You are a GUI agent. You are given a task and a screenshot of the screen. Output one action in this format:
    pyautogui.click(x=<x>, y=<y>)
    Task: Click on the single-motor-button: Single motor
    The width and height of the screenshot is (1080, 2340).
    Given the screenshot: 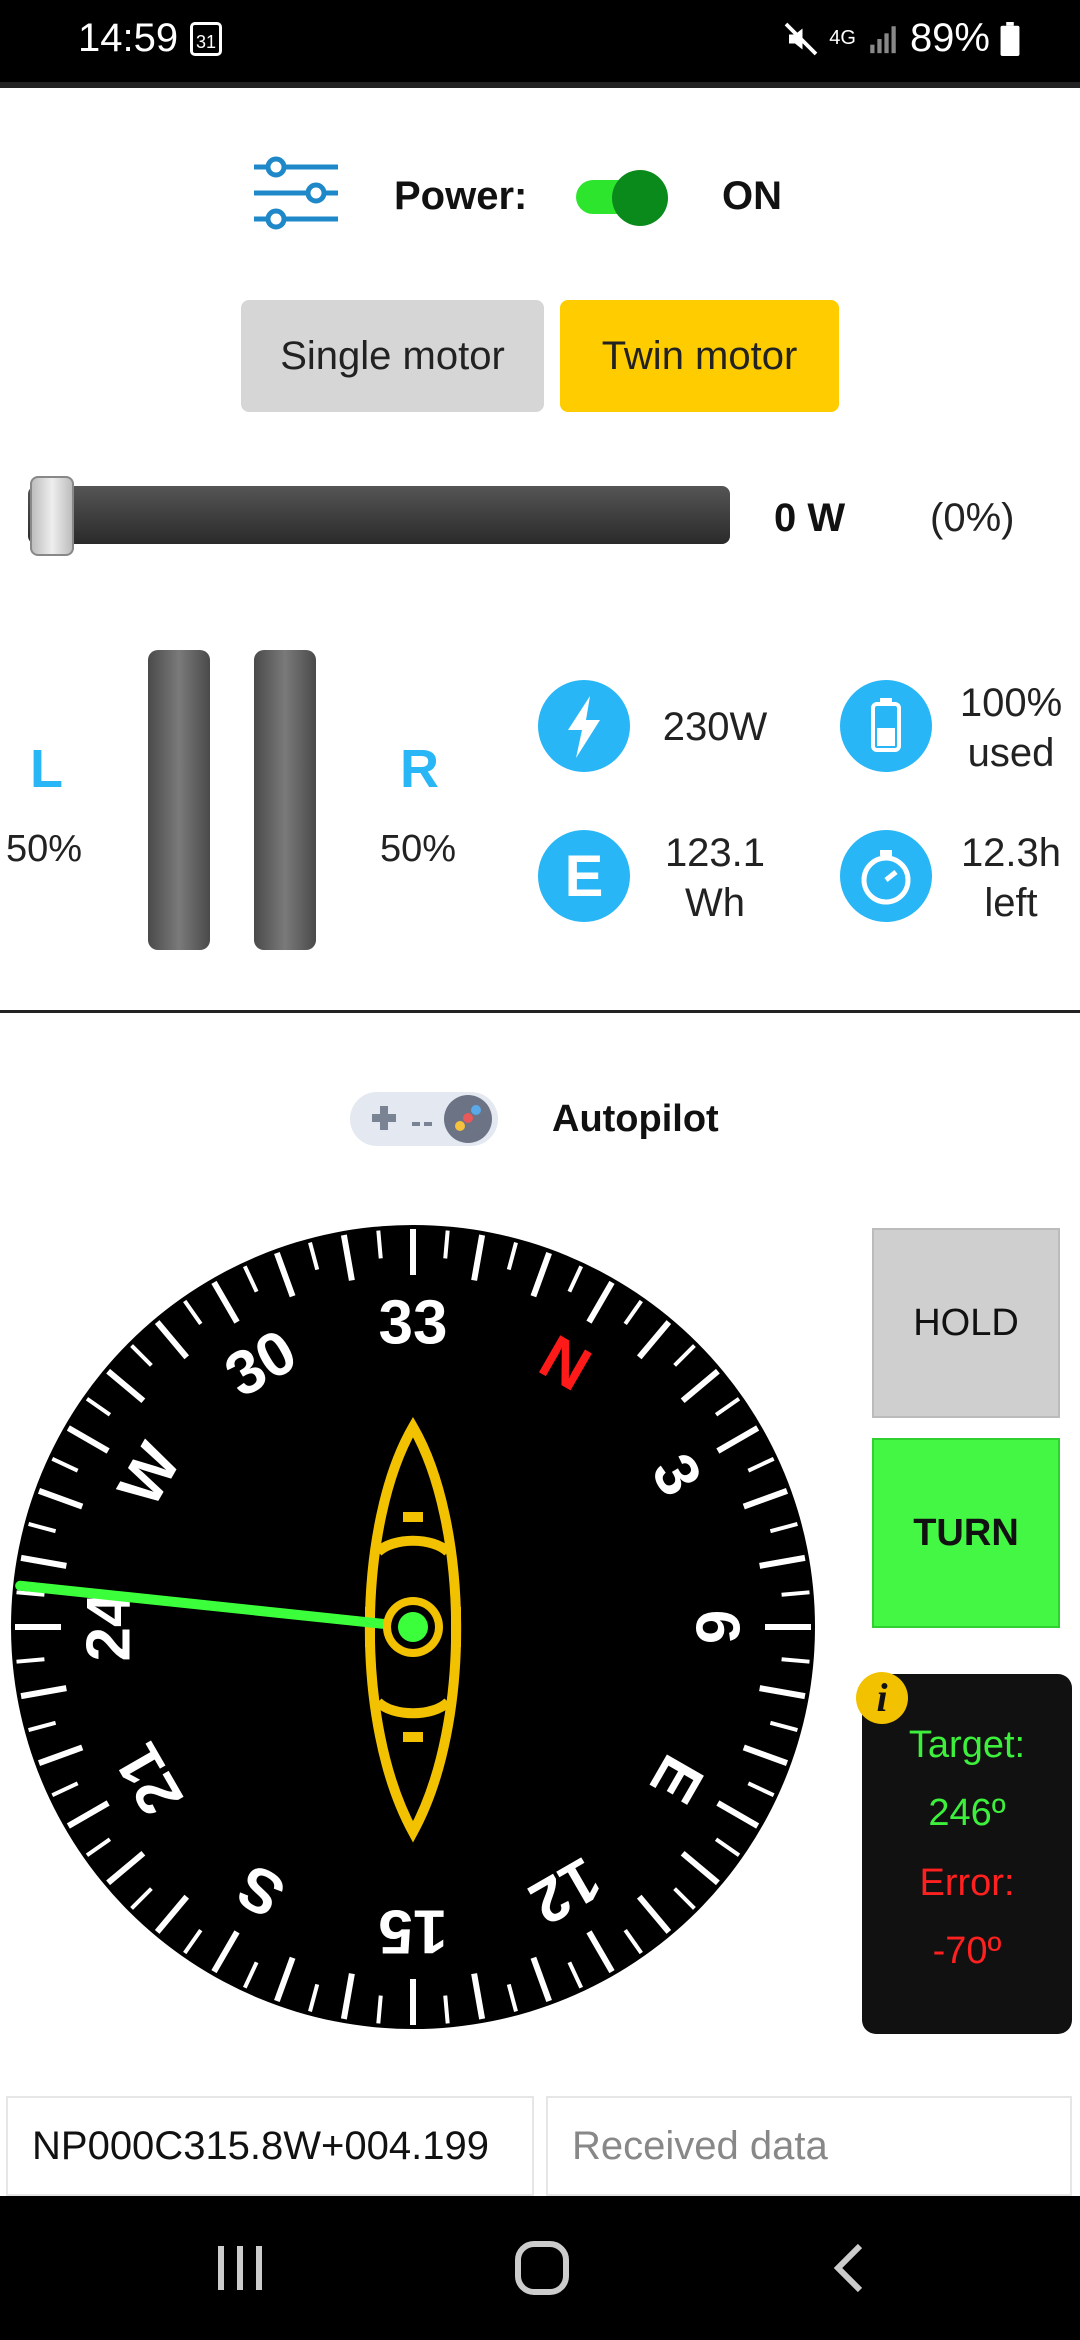 What is the action you would take?
    pyautogui.click(x=392, y=356)
    